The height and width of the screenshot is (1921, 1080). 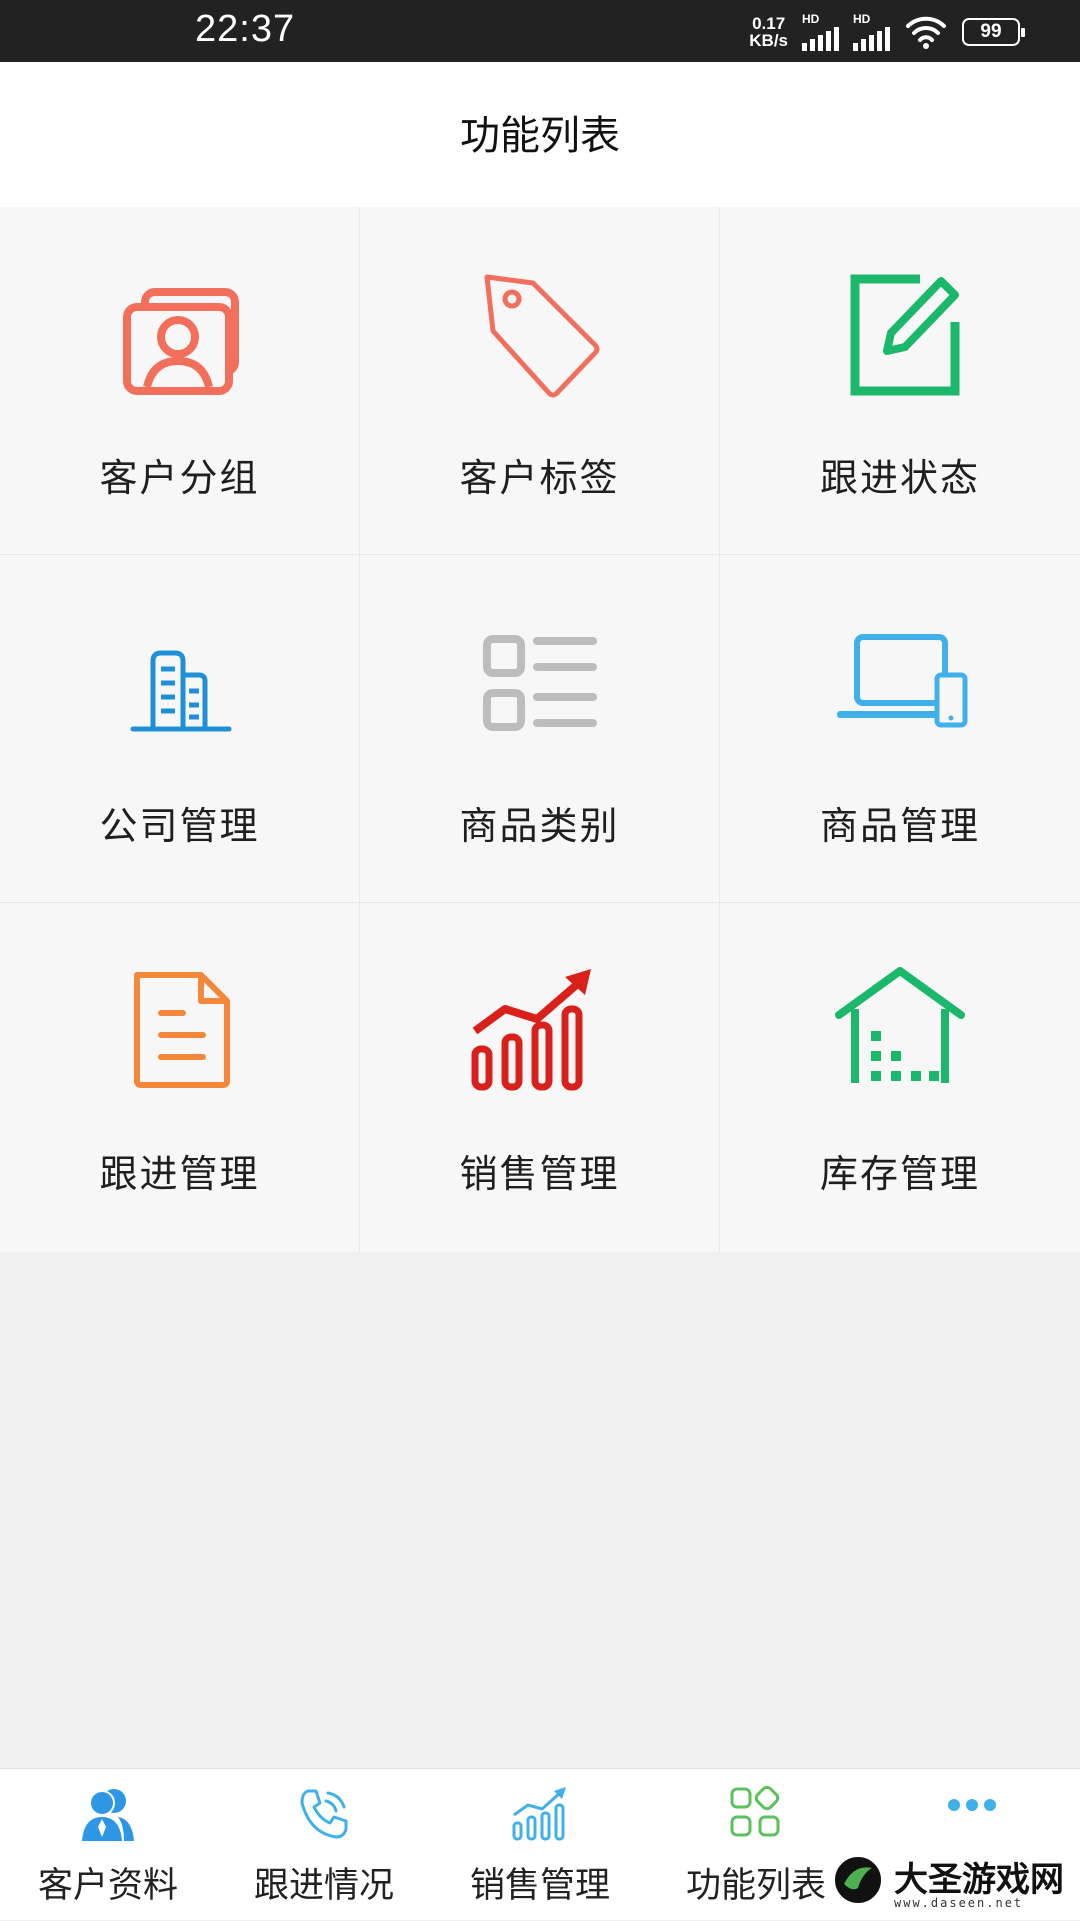 I want to click on document-icon, so click(x=180, y=1028).